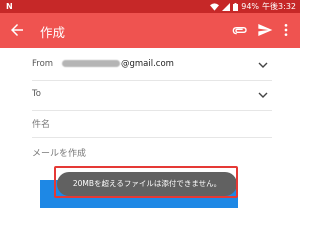 The height and width of the screenshot is (240, 320). I want to click on signal-icon, so click(226, 6).